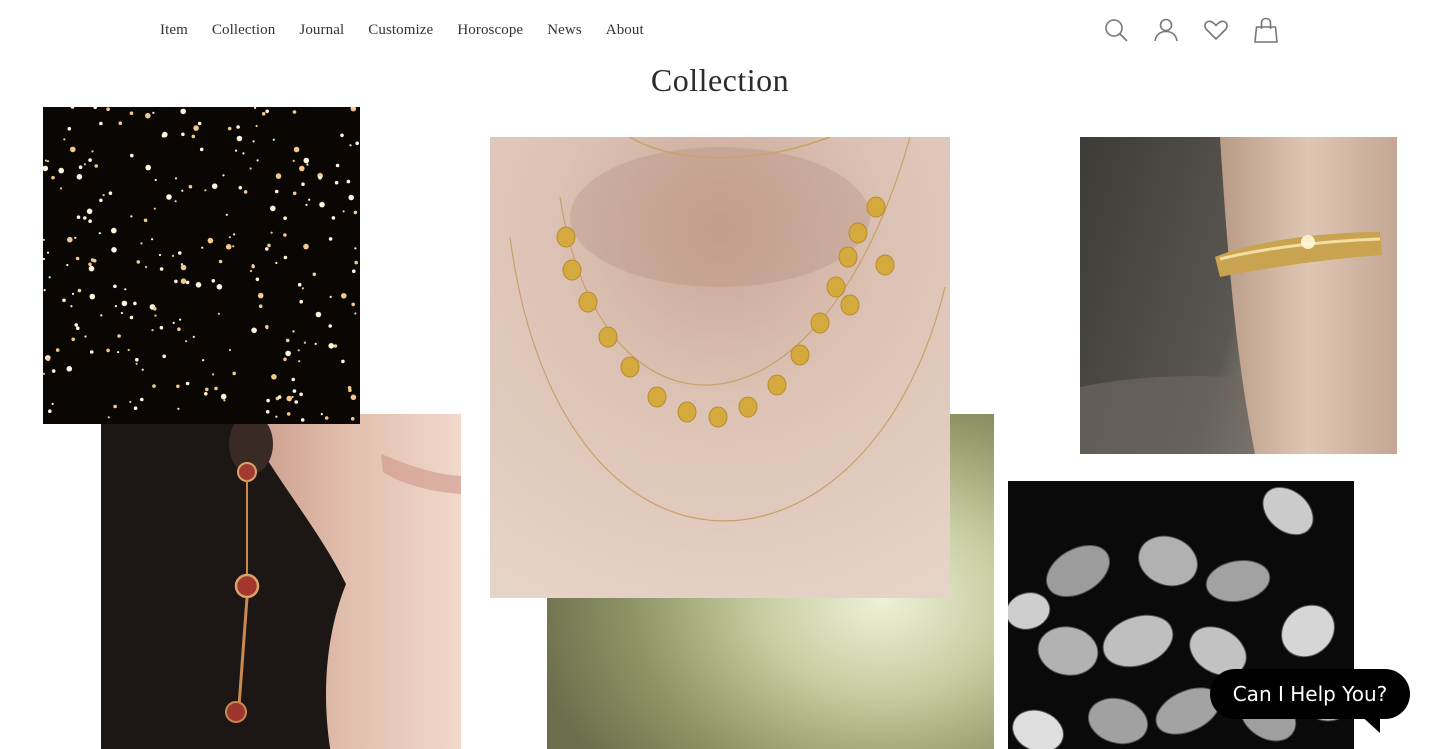  Describe the element at coordinates (1266, 30) in the screenshot. I see `shopping-bag-icon` at that location.